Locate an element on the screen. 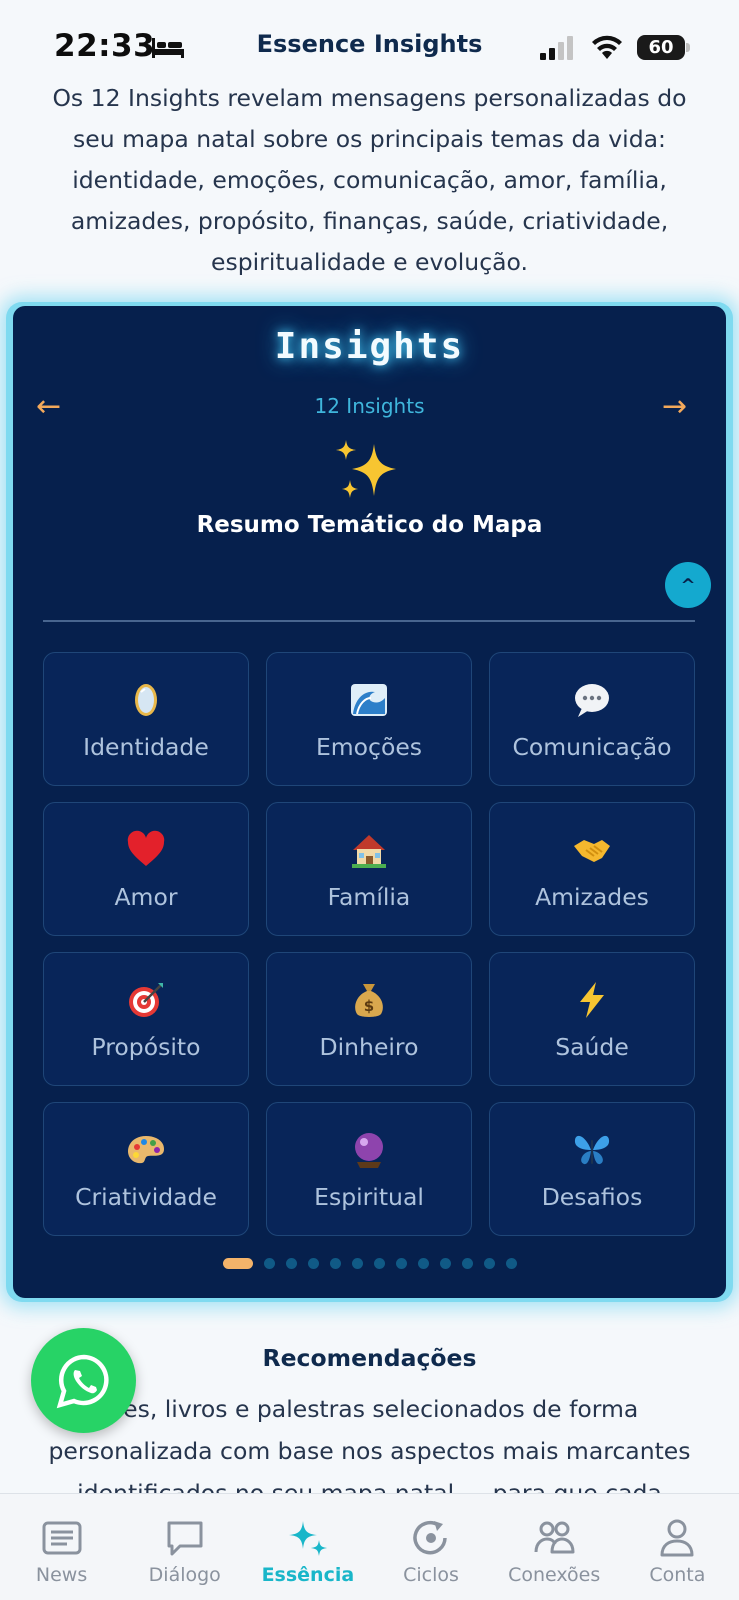 This screenshot has height=1600, width=739. tile-comunicacao: Comunicação is located at coordinates (592, 719).